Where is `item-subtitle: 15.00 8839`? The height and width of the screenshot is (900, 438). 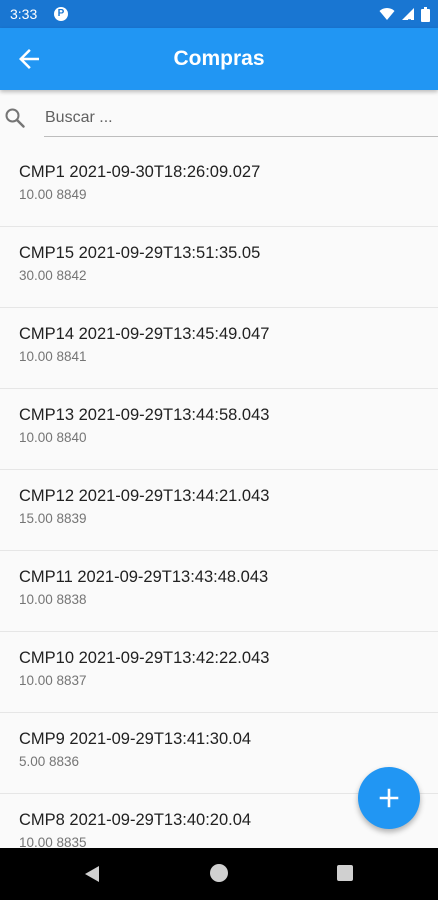 item-subtitle: 15.00 8839 is located at coordinates (53, 518).